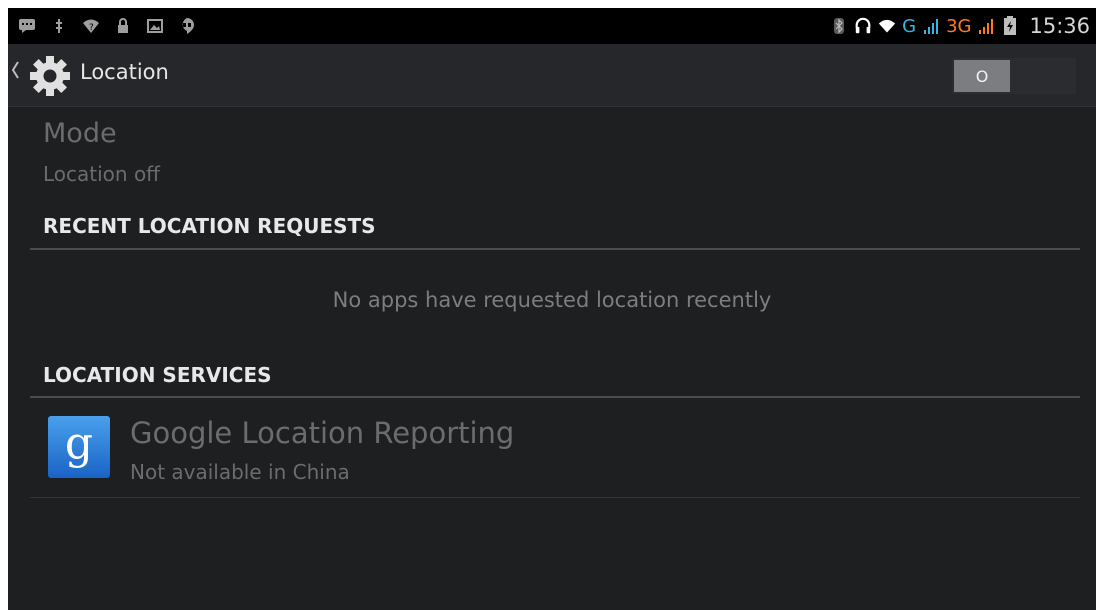 The width and height of the screenshot is (1096, 610). I want to click on network-type-3g: 3G, so click(959, 26).